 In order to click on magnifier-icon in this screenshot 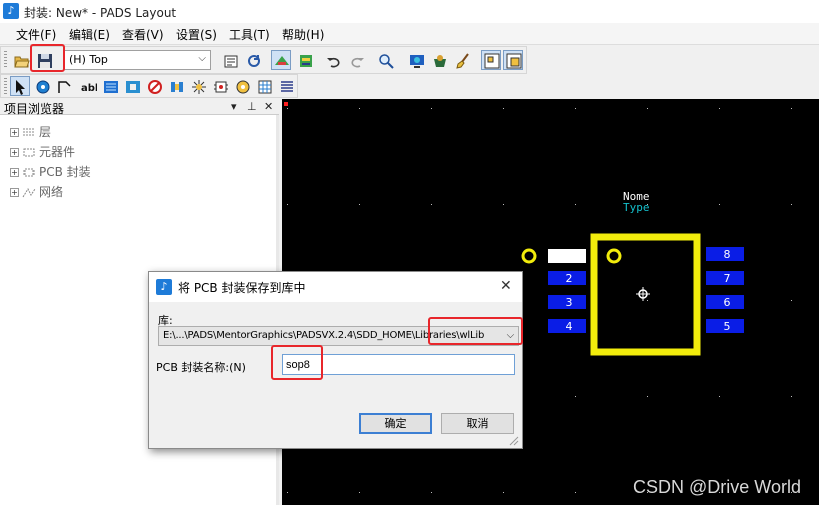, I will do `click(386, 61)`.